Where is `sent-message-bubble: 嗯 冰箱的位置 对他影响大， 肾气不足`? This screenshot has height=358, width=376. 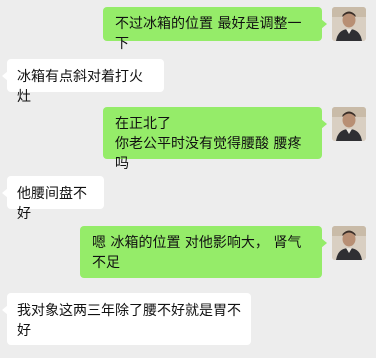 sent-message-bubble: 嗯 冰箱的位置 对他影响大， 肾气不足 is located at coordinates (203, 252).